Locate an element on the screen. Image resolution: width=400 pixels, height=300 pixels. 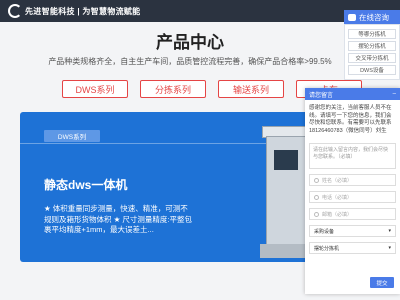
mail-icon is located at coordinates (316, 214).